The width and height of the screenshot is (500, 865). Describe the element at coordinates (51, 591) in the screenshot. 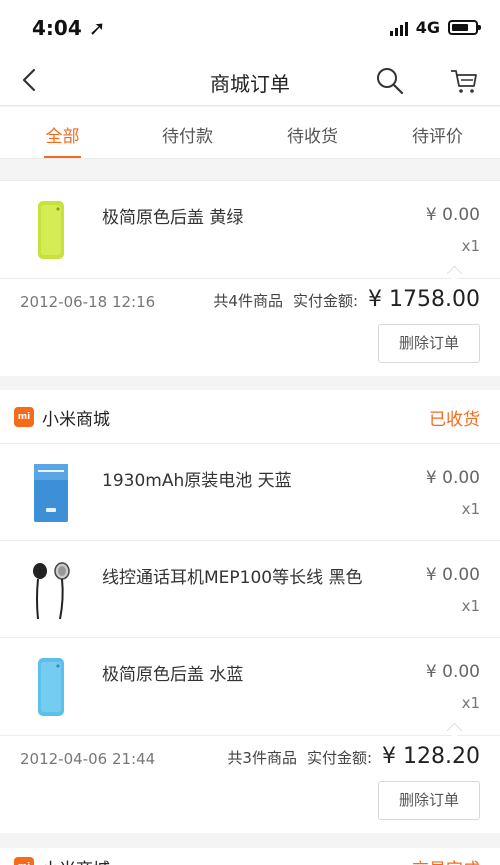

I see `earphones-product-thumbnail` at that location.